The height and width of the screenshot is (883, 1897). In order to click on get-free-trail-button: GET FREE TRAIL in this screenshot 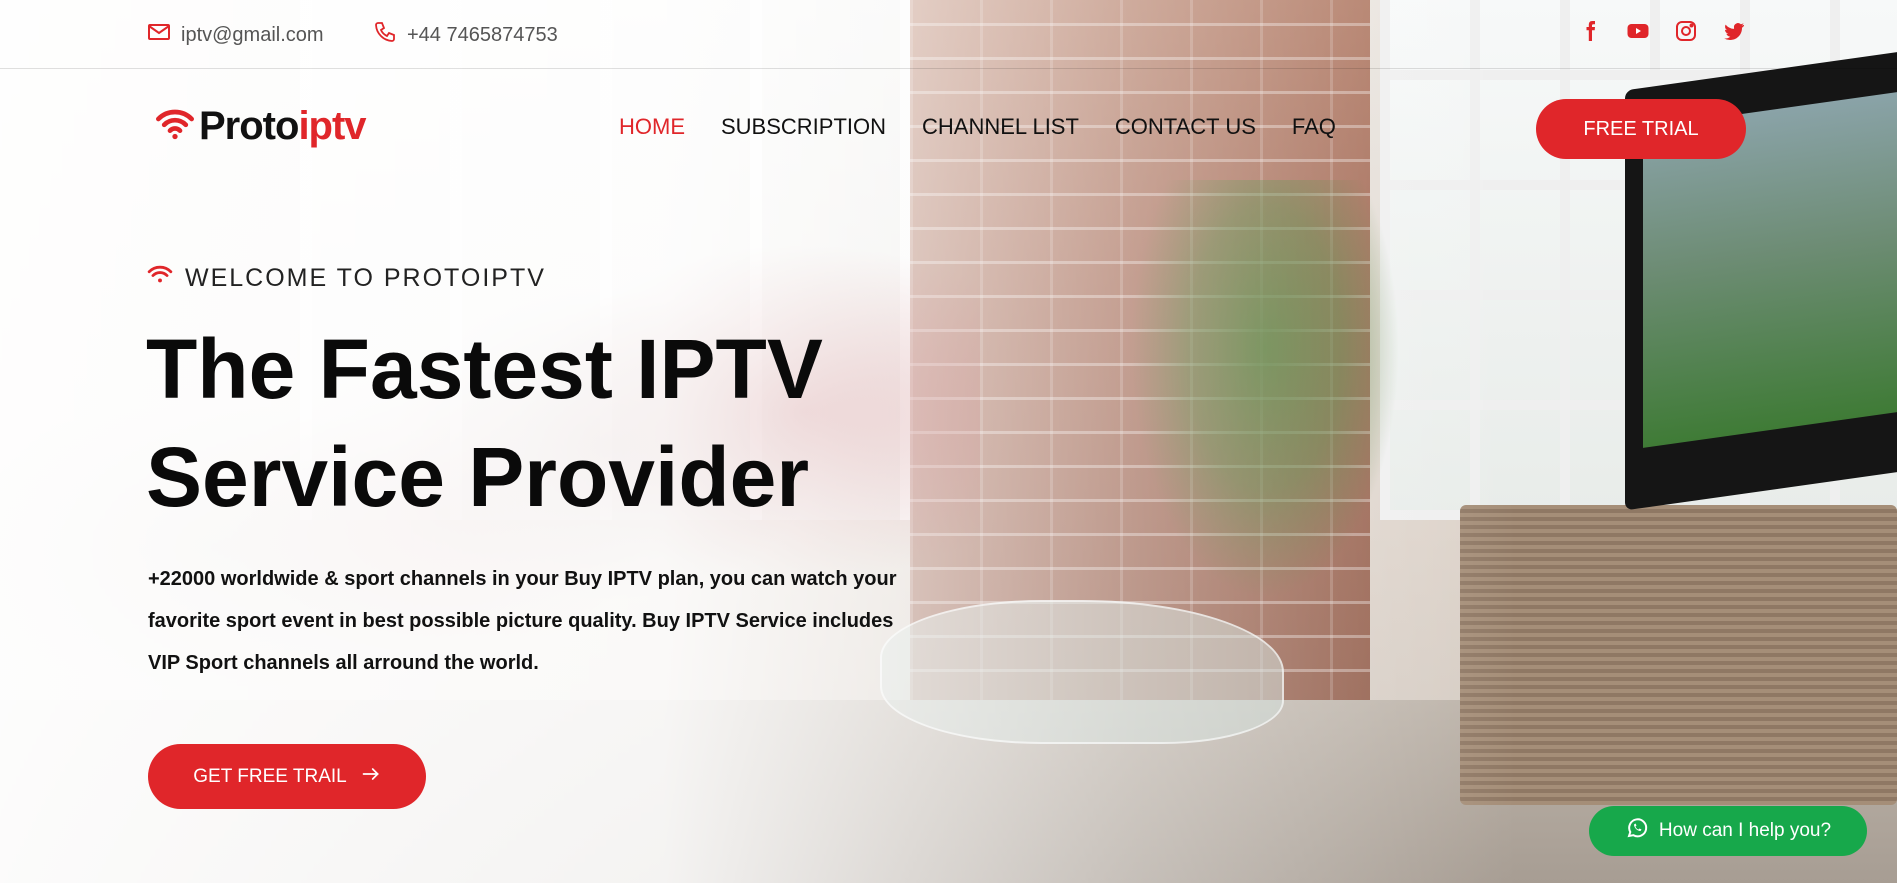, I will do `click(287, 776)`.